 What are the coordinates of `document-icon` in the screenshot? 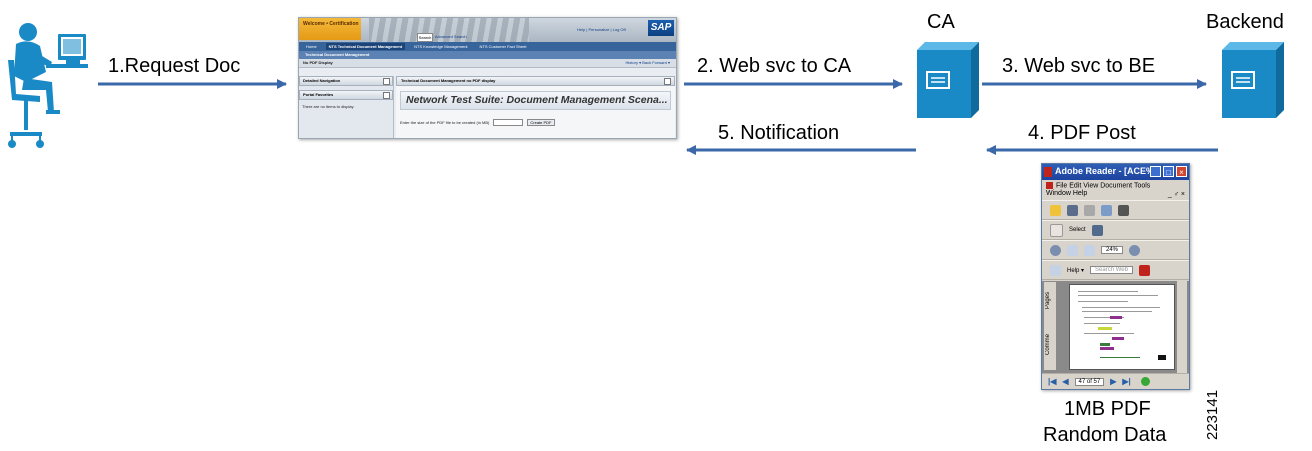 It's located at (1049, 185).